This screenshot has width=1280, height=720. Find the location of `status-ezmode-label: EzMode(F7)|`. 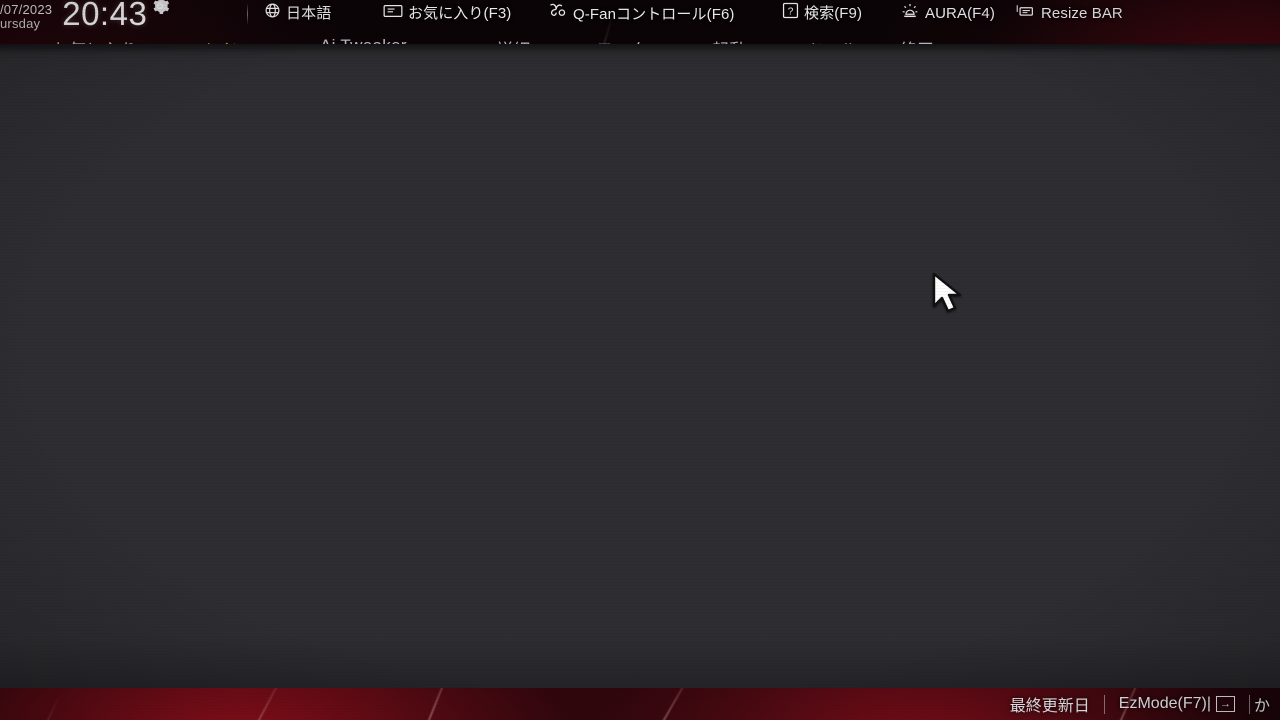

status-ezmode-label: EzMode(F7)| is located at coordinates (1164, 703).